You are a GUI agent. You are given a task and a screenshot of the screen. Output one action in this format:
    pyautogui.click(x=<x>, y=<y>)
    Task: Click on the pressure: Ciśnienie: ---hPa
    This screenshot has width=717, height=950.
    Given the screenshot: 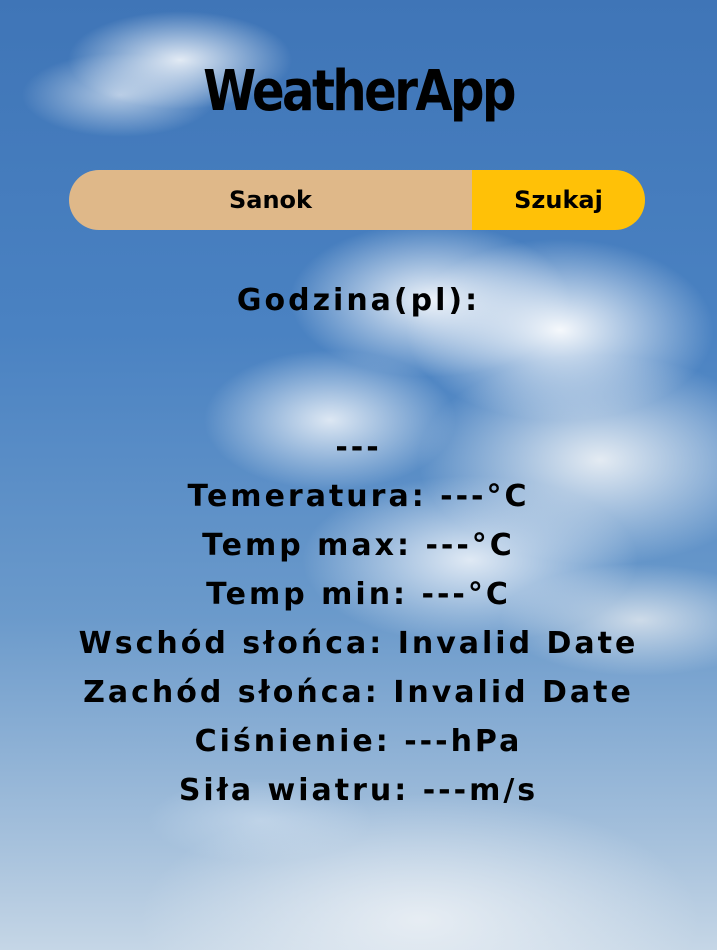 What is the action you would take?
    pyautogui.click(x=358, y=741)
    